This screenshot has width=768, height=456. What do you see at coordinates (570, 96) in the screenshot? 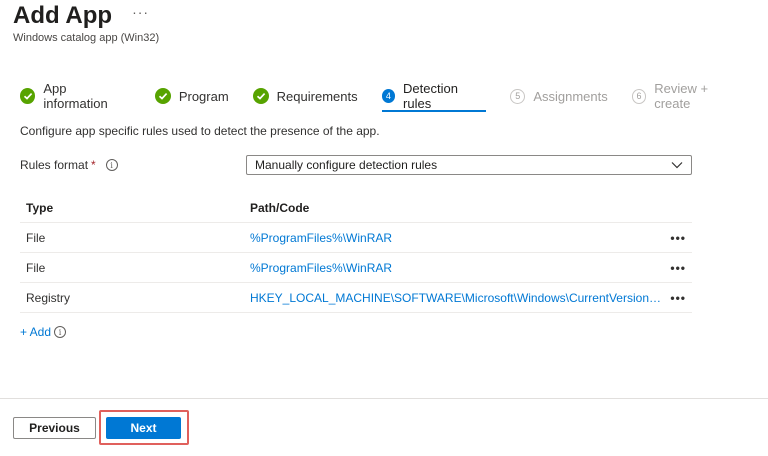
I see `step-label: Assignments` at bounding box center [570, 96].